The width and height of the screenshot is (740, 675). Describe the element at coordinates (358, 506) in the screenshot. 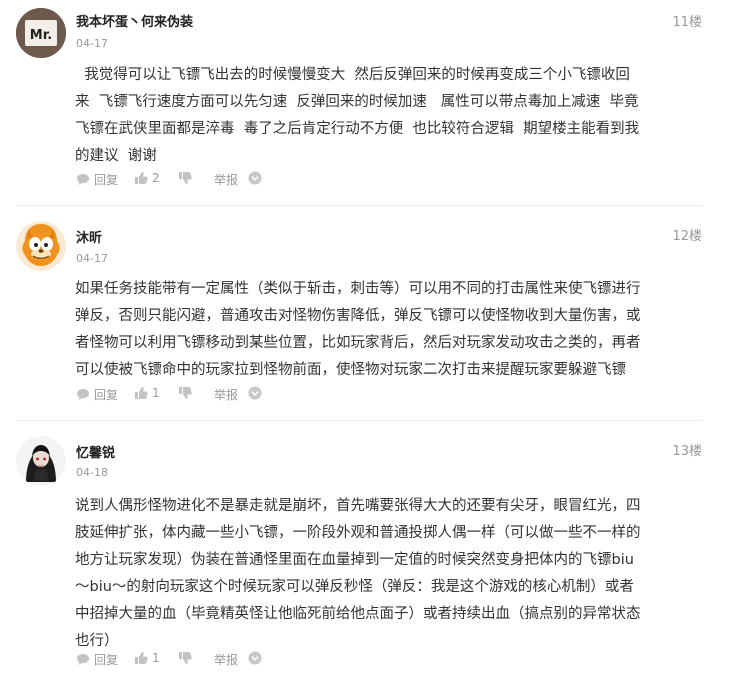

I see `comment-line: 说到人偶形怪物进化不是暴走就是崩坏，首先嘴要张得大大的还要有尖牙，眼冒红光，四` at that location.